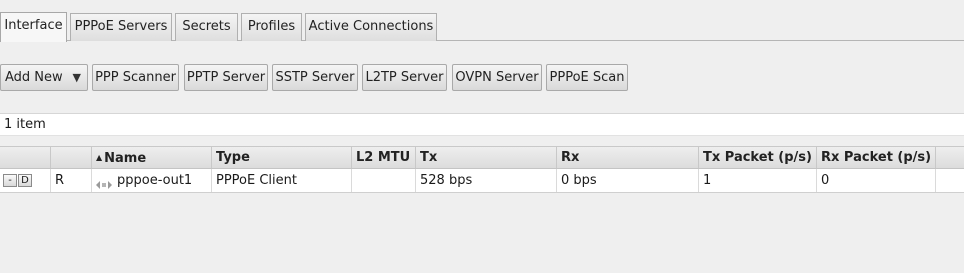 The height and width of the screenshot is (273, 964). I want to click on add-new-button: Add New ▼, so click(44, 77).